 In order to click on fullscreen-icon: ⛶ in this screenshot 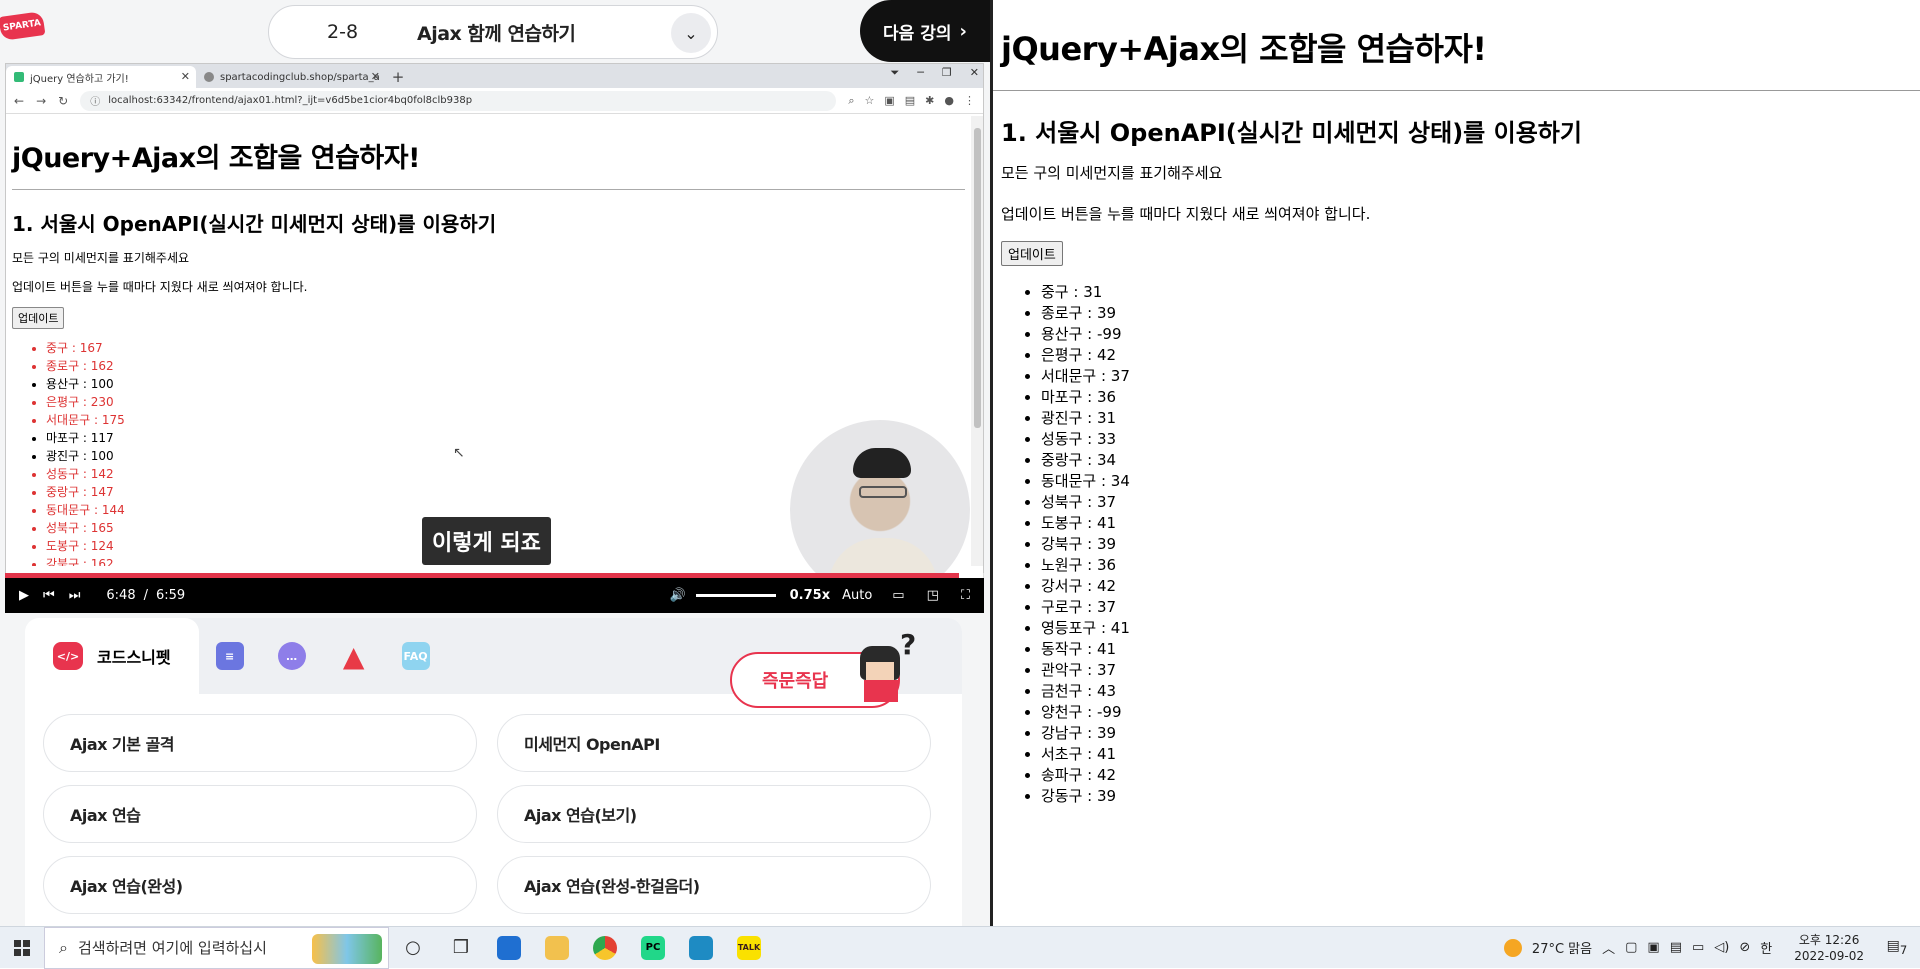, I will do `click(965, 595)`.